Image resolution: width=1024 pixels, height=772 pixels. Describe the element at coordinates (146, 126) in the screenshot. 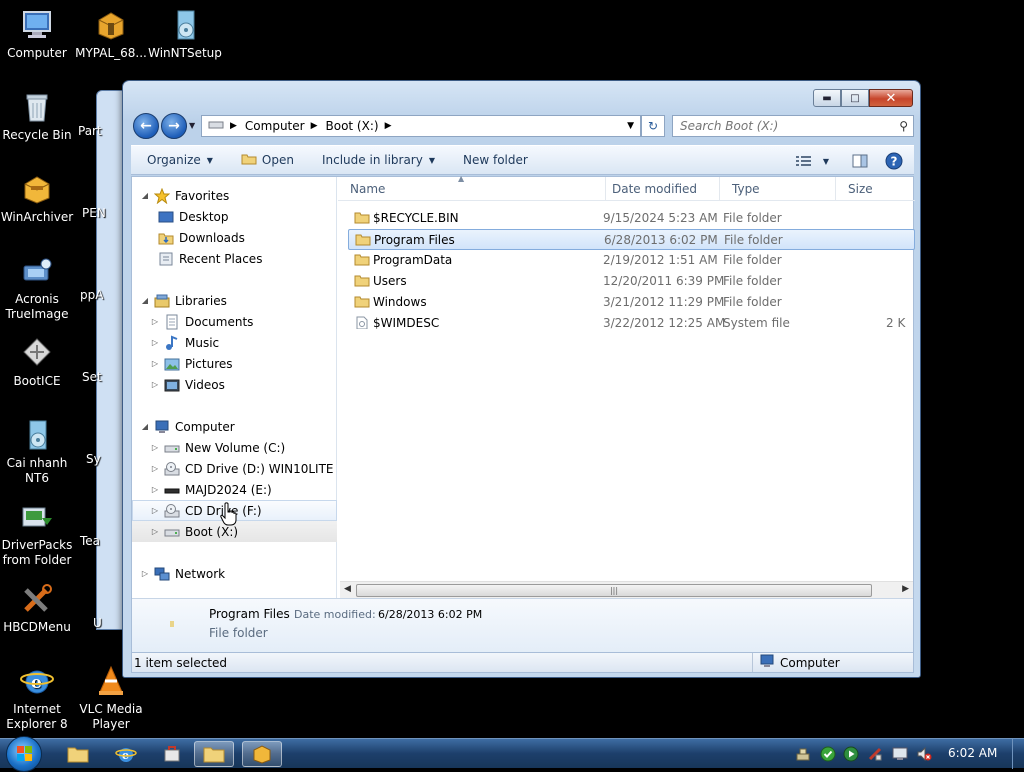

I see `back-button: ←` at that location.